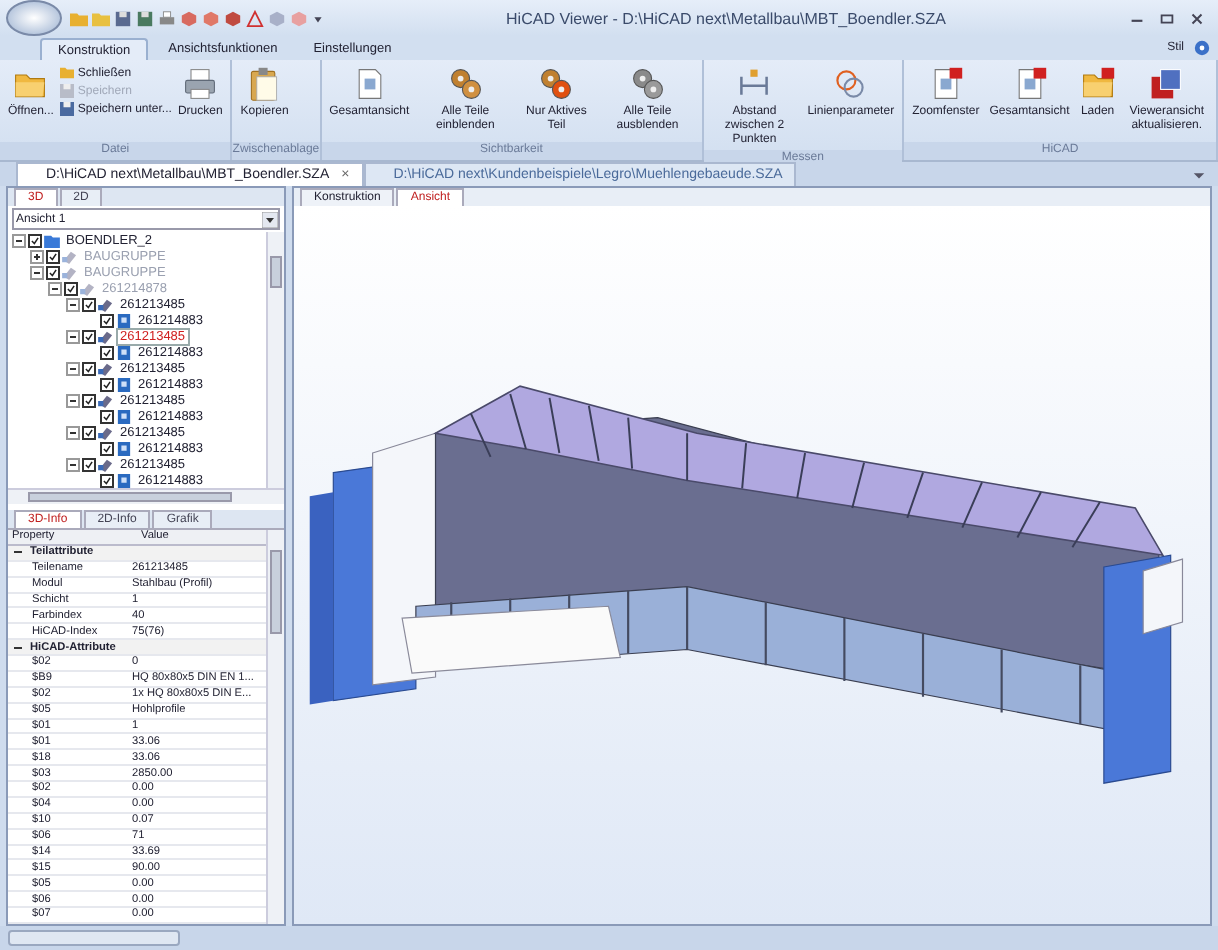 The height and width of the screenshot is (950, 1218). Describe the element at coordinates (1197, 18) in the screenshot. I see `close-icon` at that location.